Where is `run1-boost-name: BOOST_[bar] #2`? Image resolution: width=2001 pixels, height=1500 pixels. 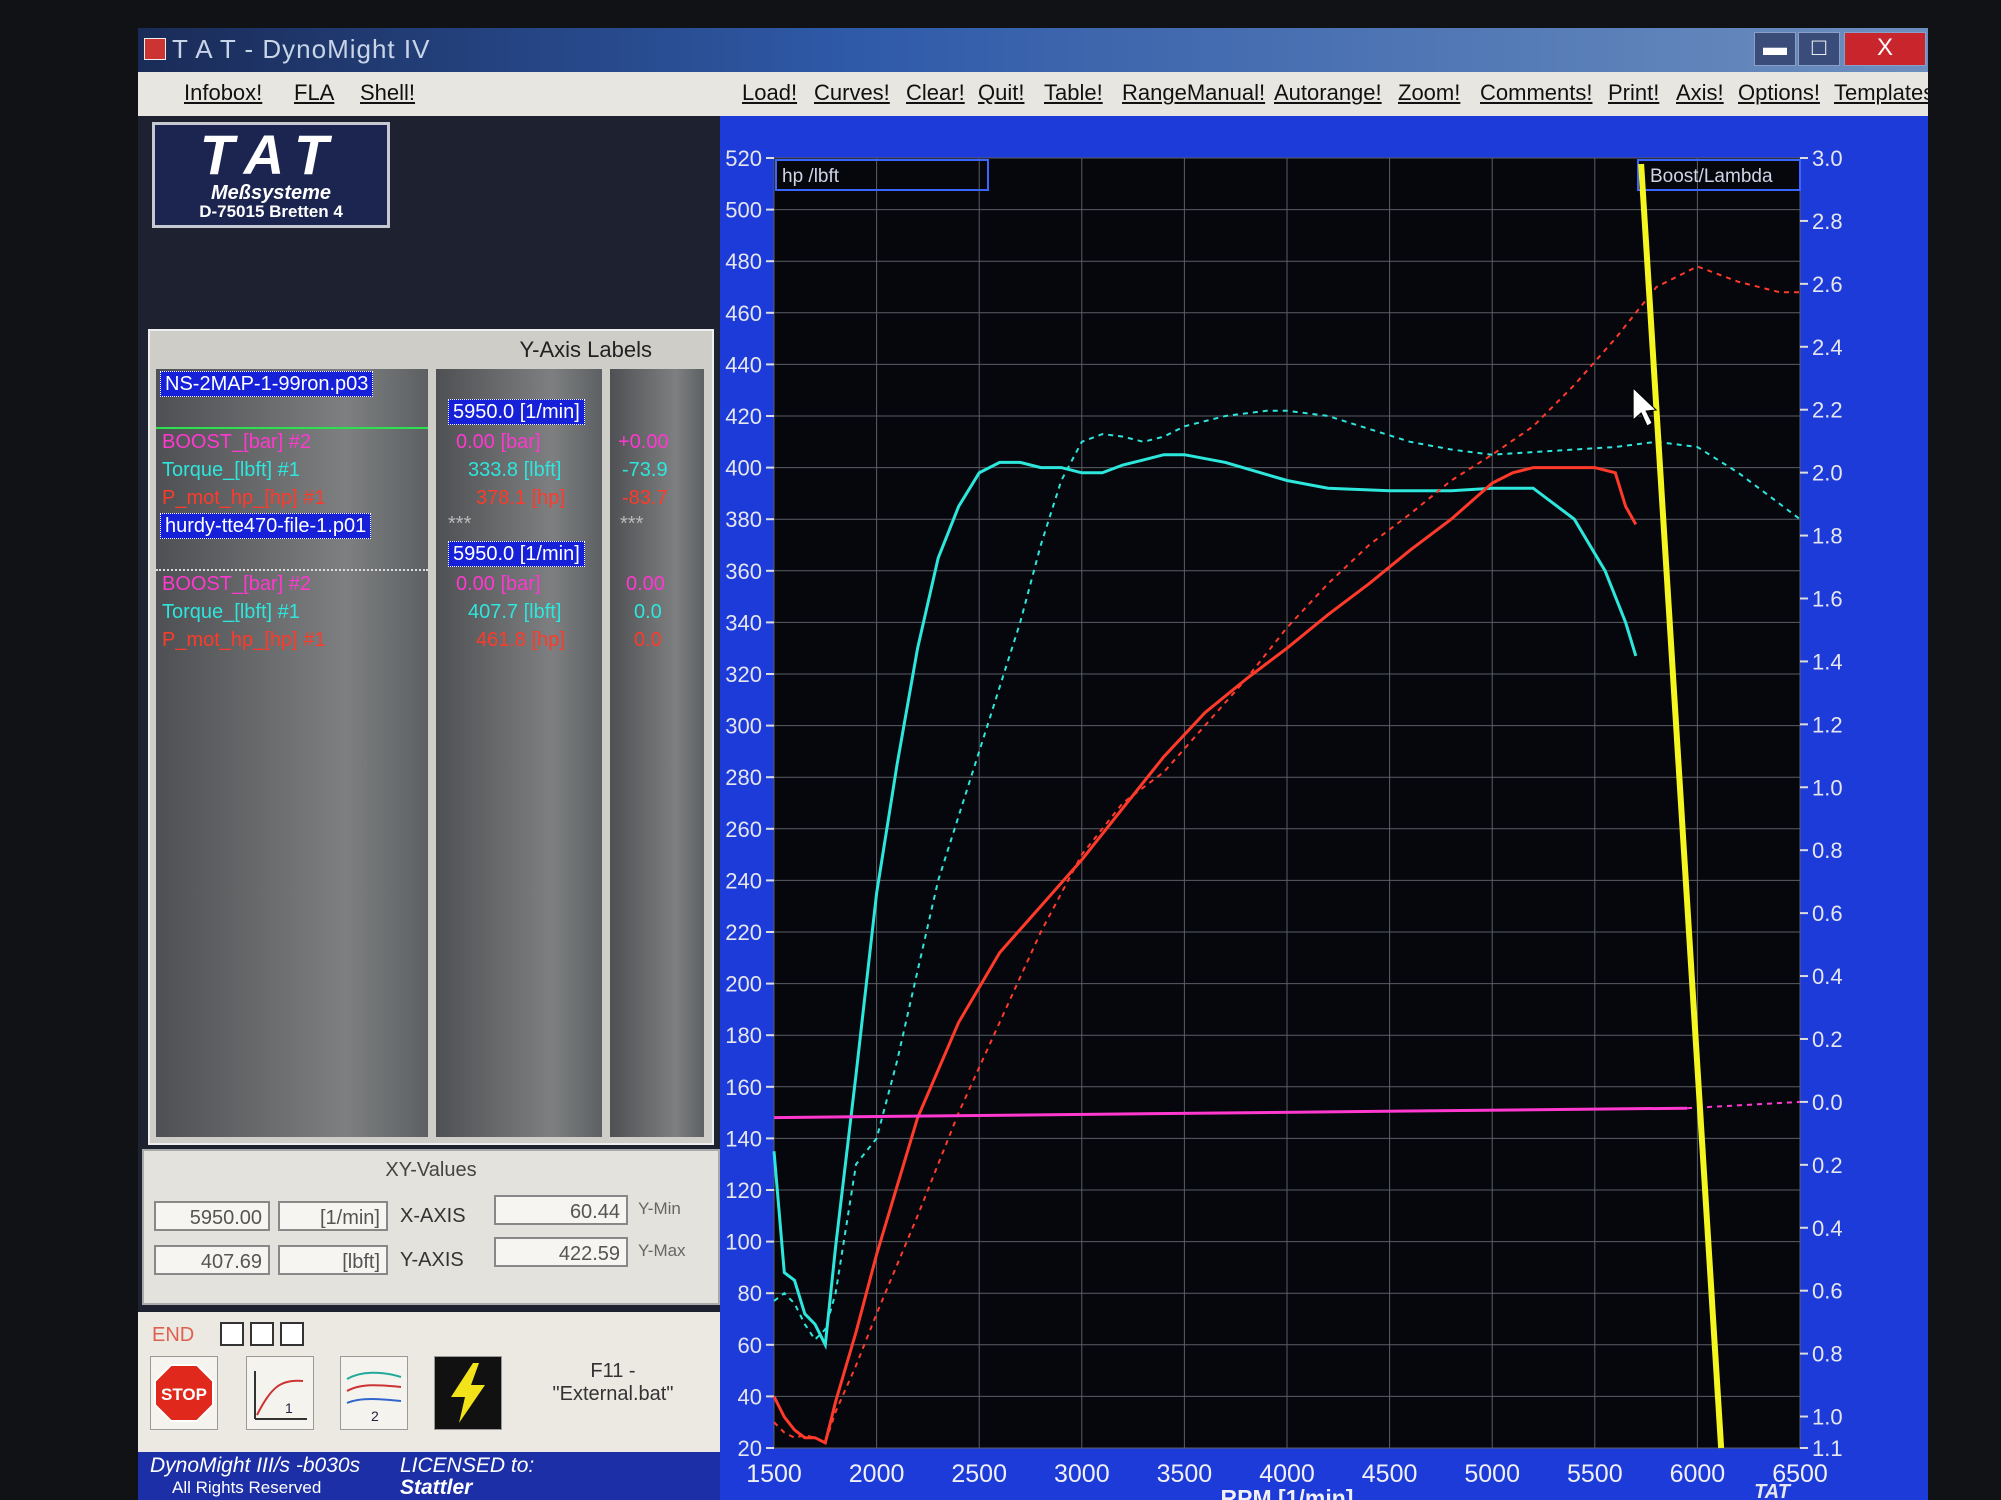
run1-boost-name: BOOST_[bar] #2 is located at coordinates (236, 442).